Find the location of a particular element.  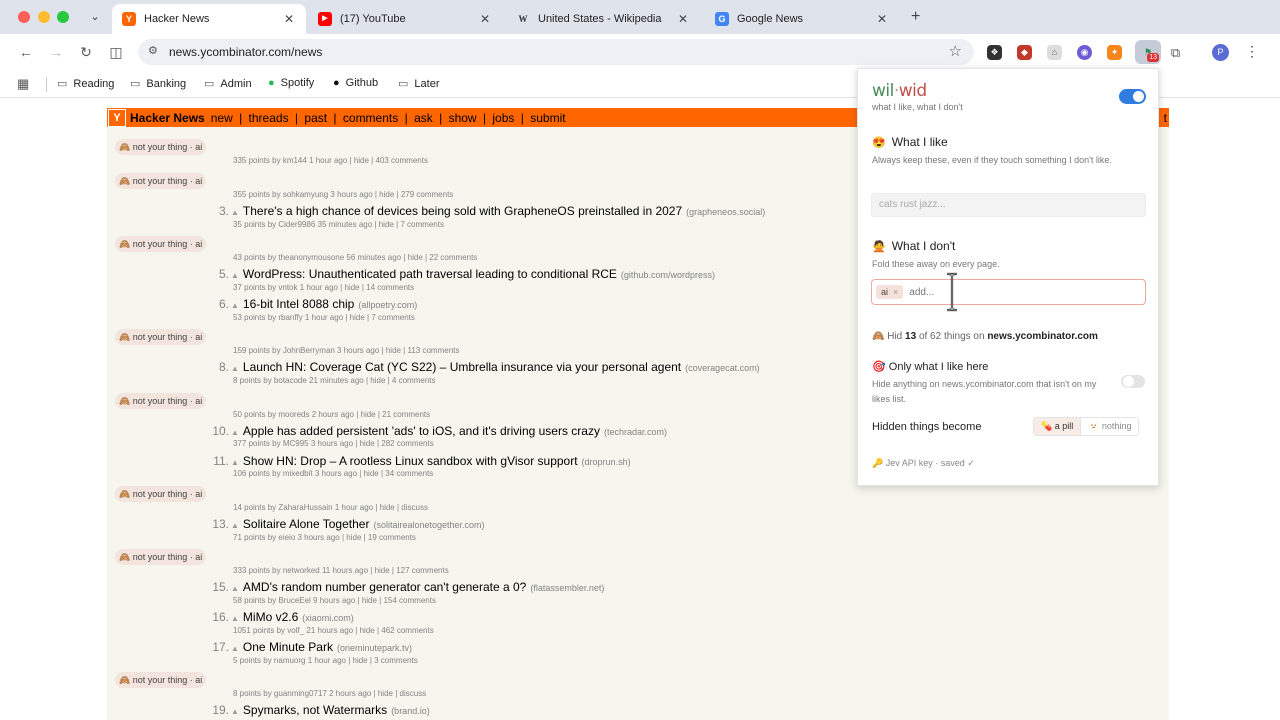

bookmark-reading: ▭ Reading is located at coordinates (86, 84).